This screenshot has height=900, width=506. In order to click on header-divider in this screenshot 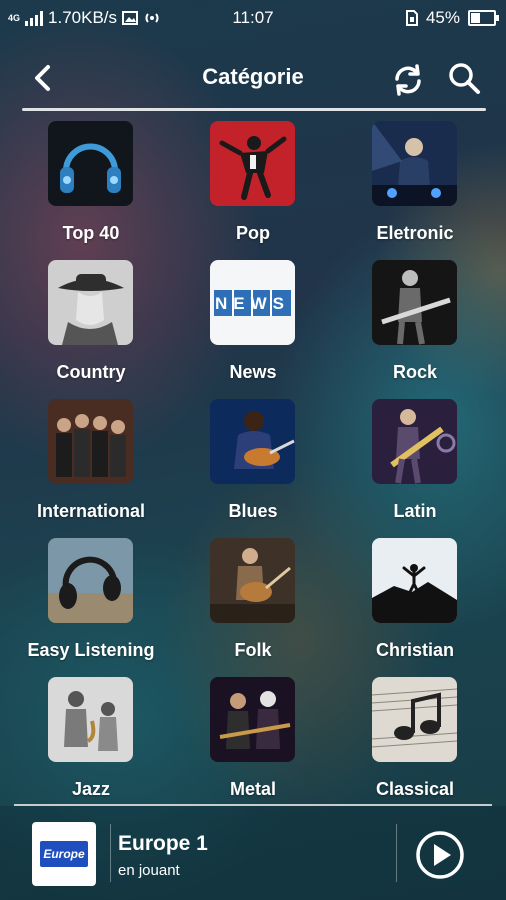, I will do `click(254, 109)`.